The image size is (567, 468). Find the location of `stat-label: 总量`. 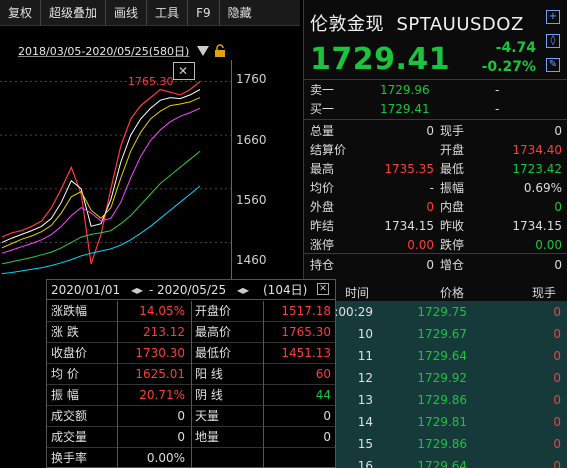

stat-label: 总量 is located at coordinates (322, 131).